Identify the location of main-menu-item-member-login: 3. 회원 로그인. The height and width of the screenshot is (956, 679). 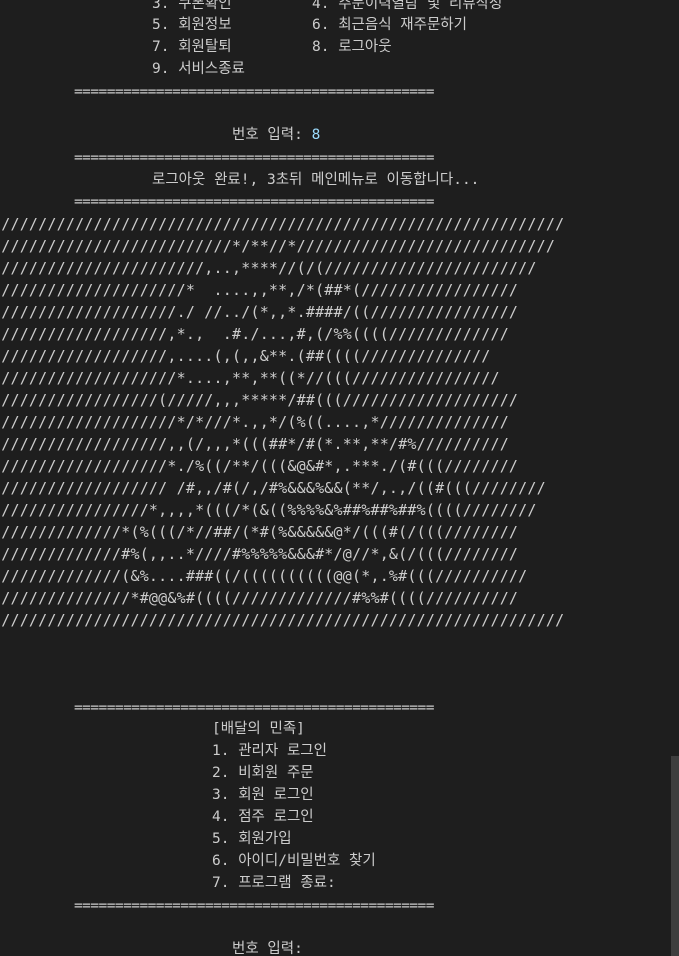
(263, 795).